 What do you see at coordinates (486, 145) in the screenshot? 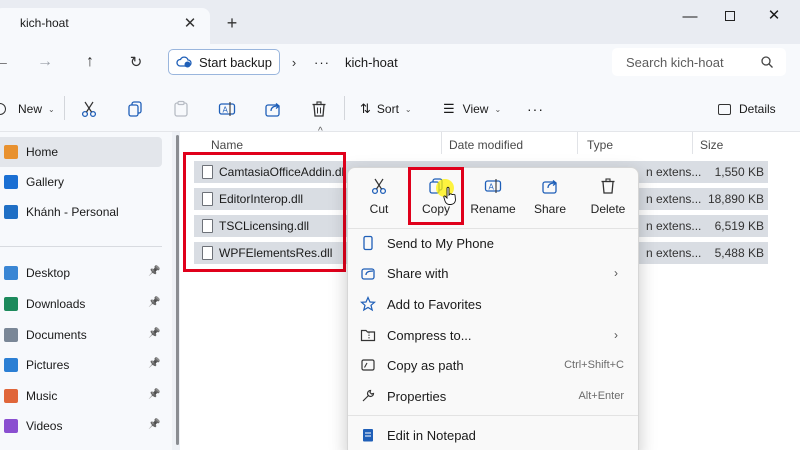
I see `column-header-date: Date modified` at bounding box center [486, 145].